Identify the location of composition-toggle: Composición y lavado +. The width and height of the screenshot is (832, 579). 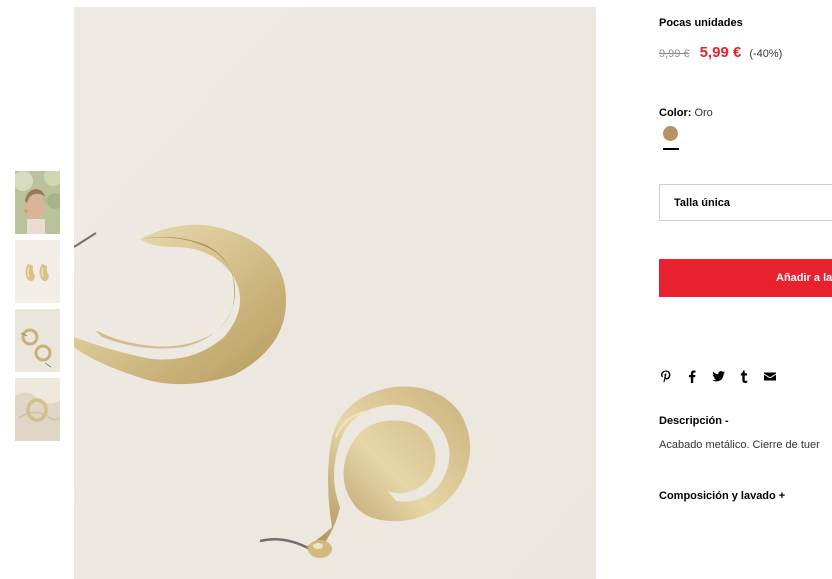
(722, 496).